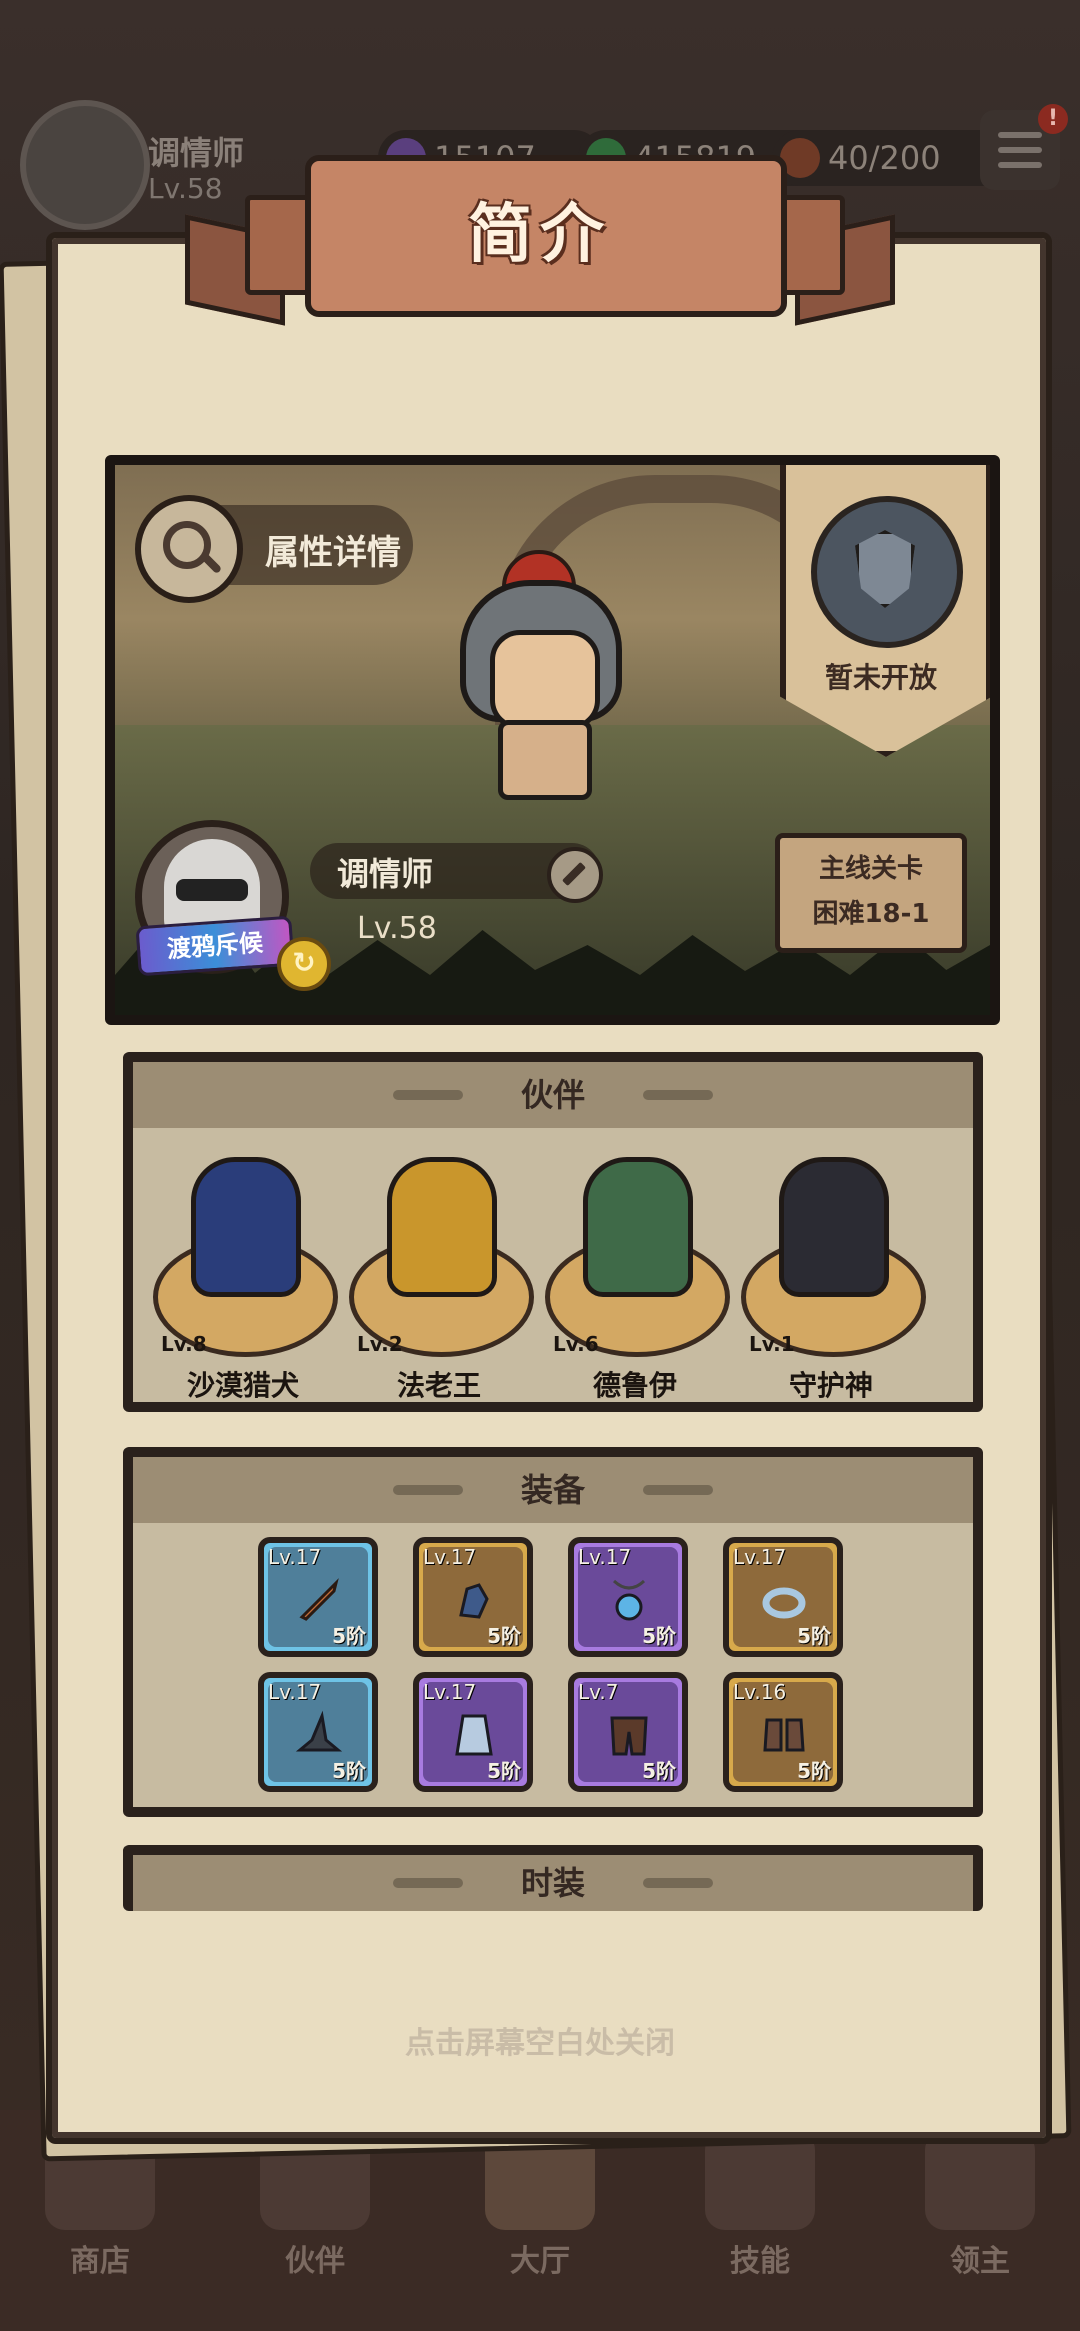 The image size is (1080, 2331). Describe the element at coordinates (541, 675) in the screenshot. I see `hero-character` at that location.